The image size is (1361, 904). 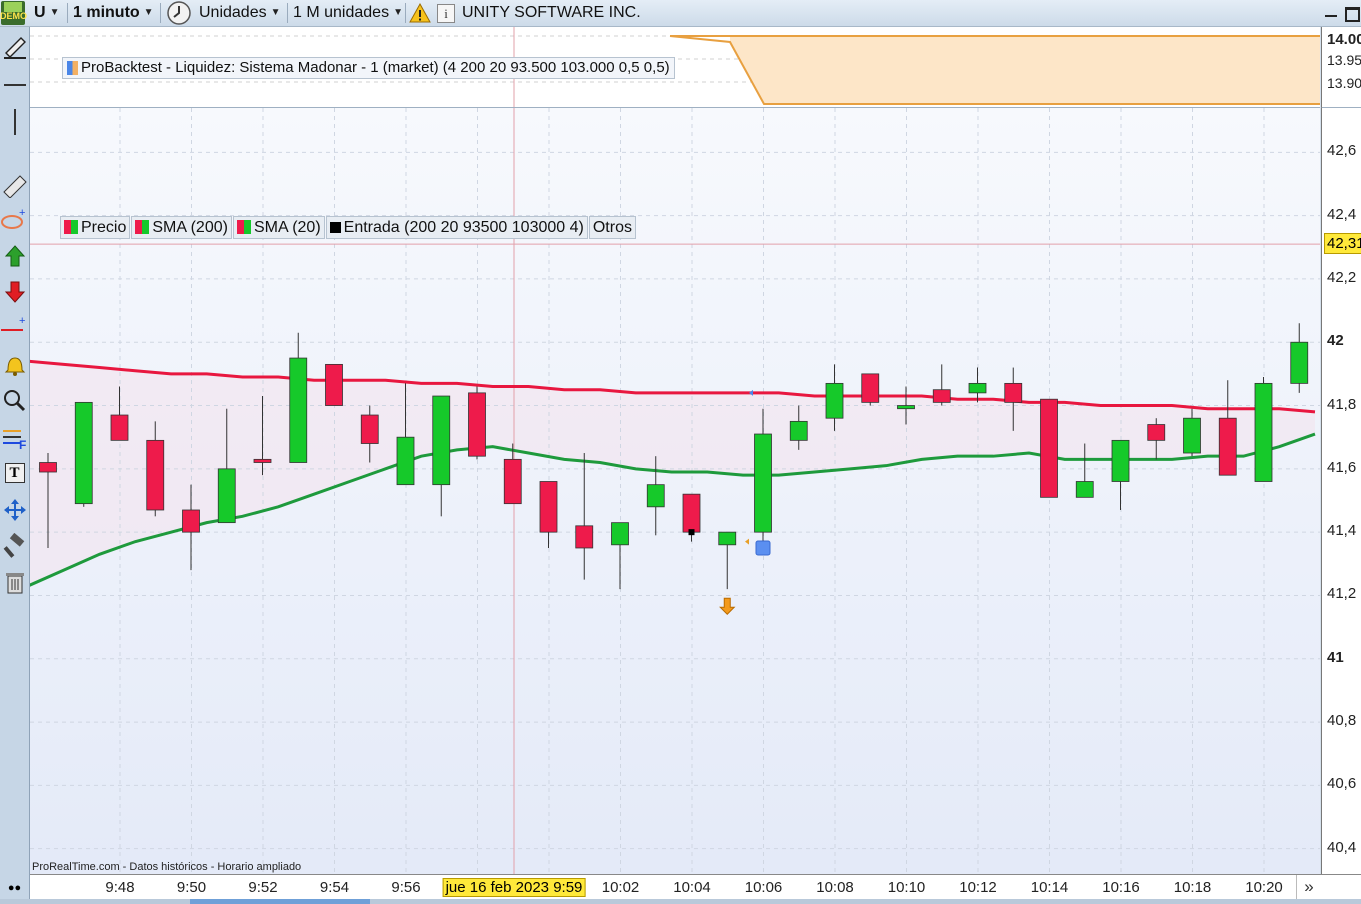 I want to click on backtest-ylabel: 13.95, so click(x=1344, y=60).